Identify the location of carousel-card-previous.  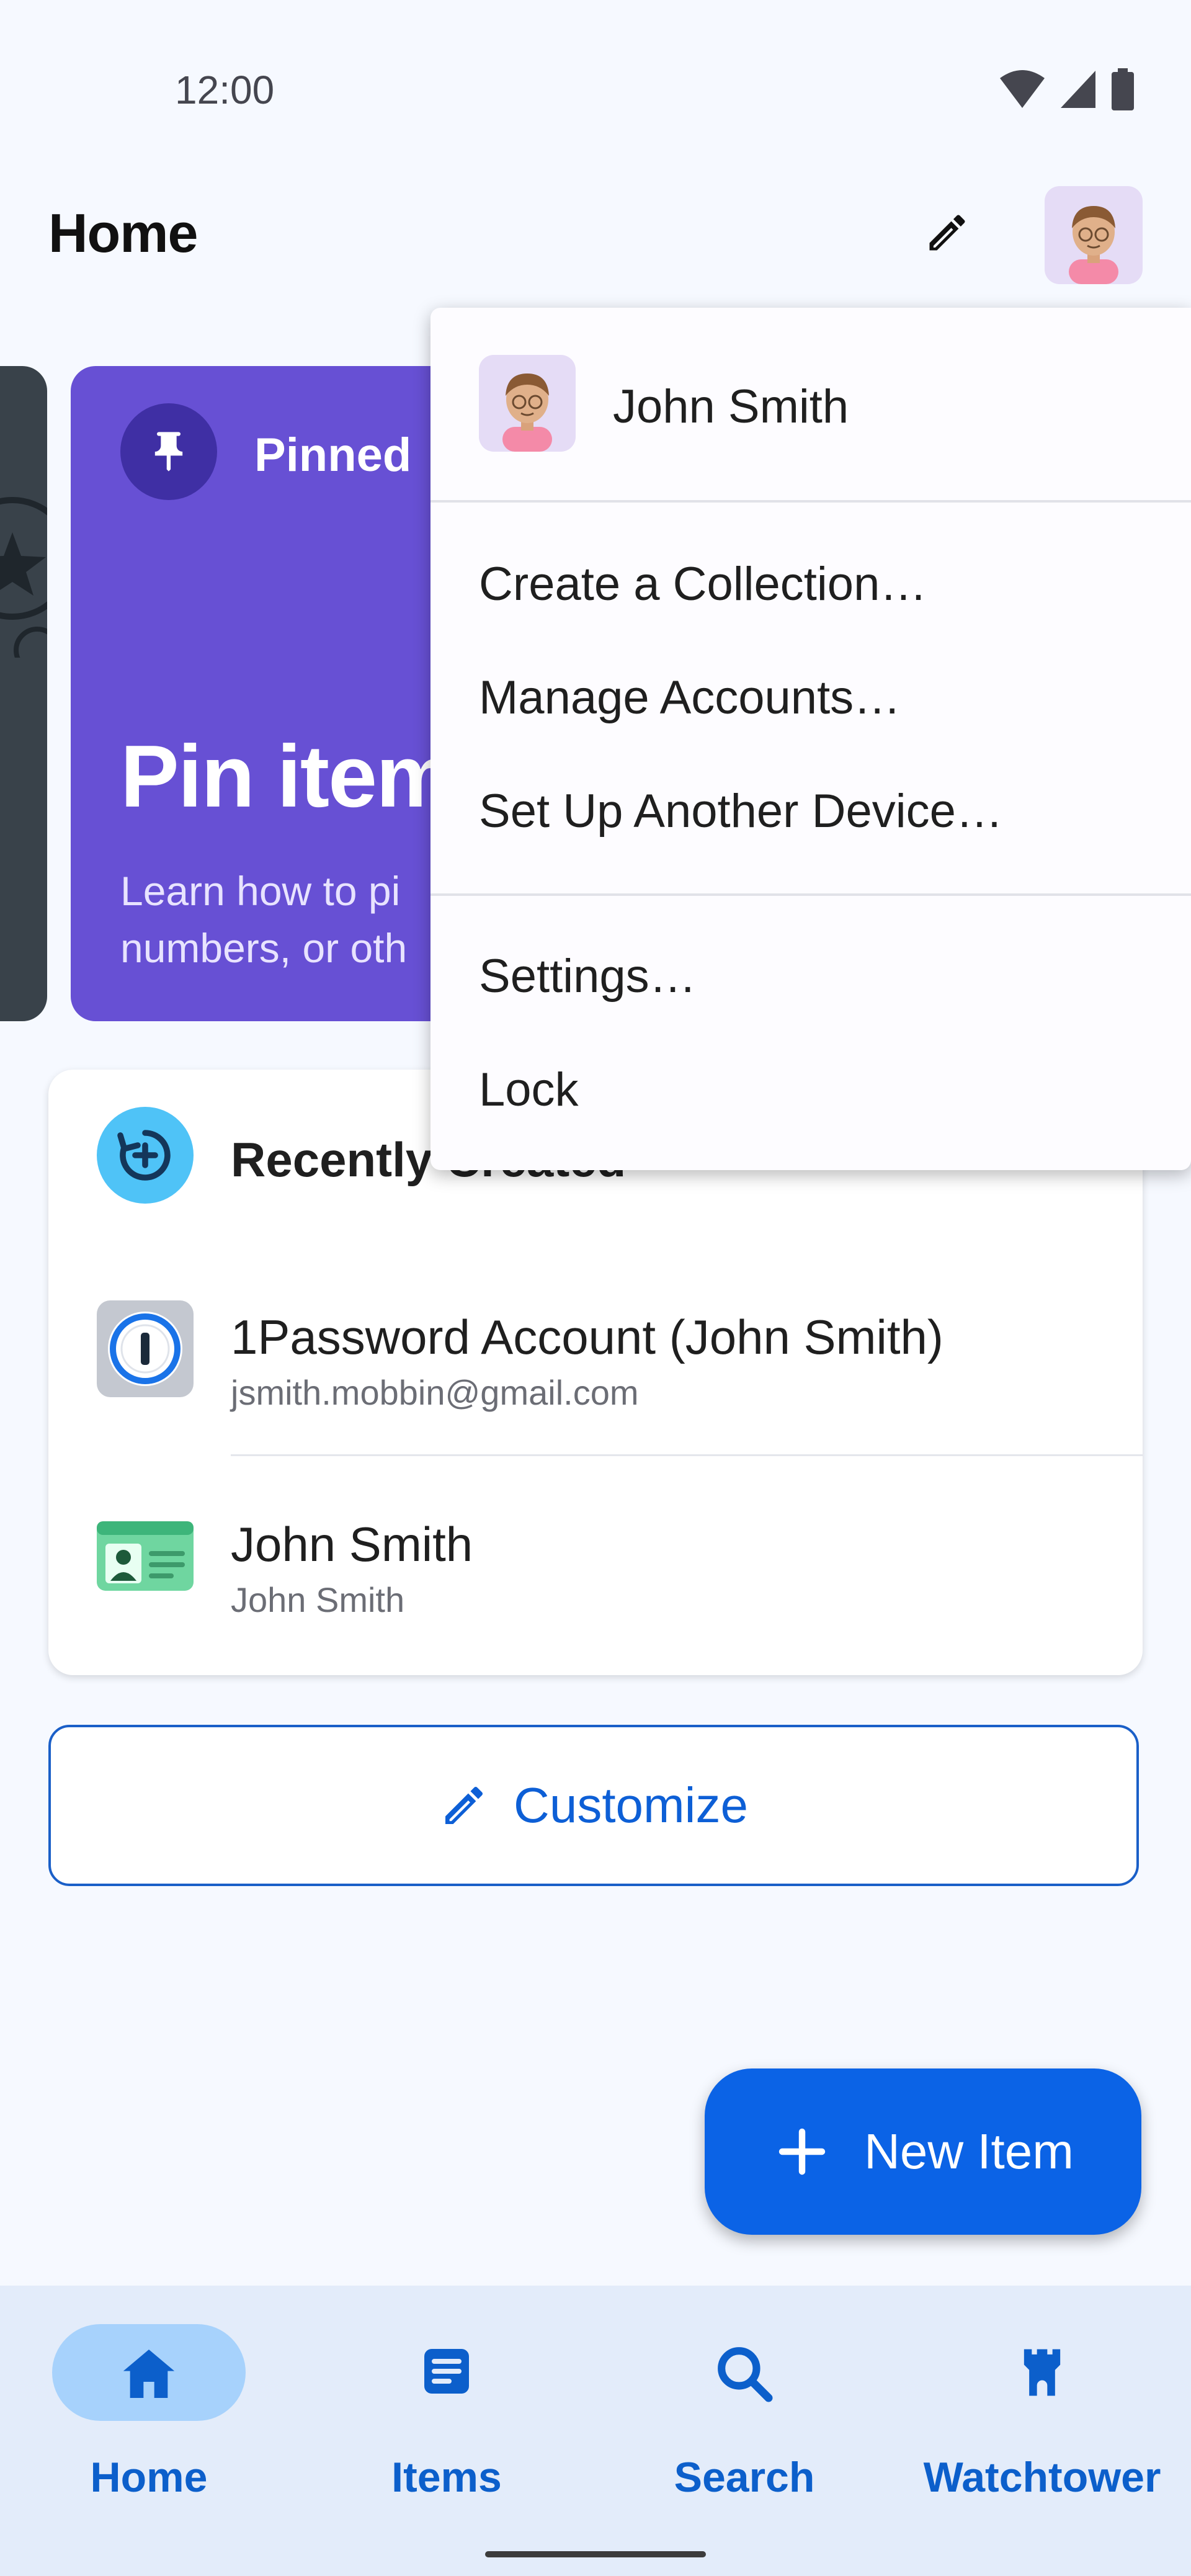
(23, 693).